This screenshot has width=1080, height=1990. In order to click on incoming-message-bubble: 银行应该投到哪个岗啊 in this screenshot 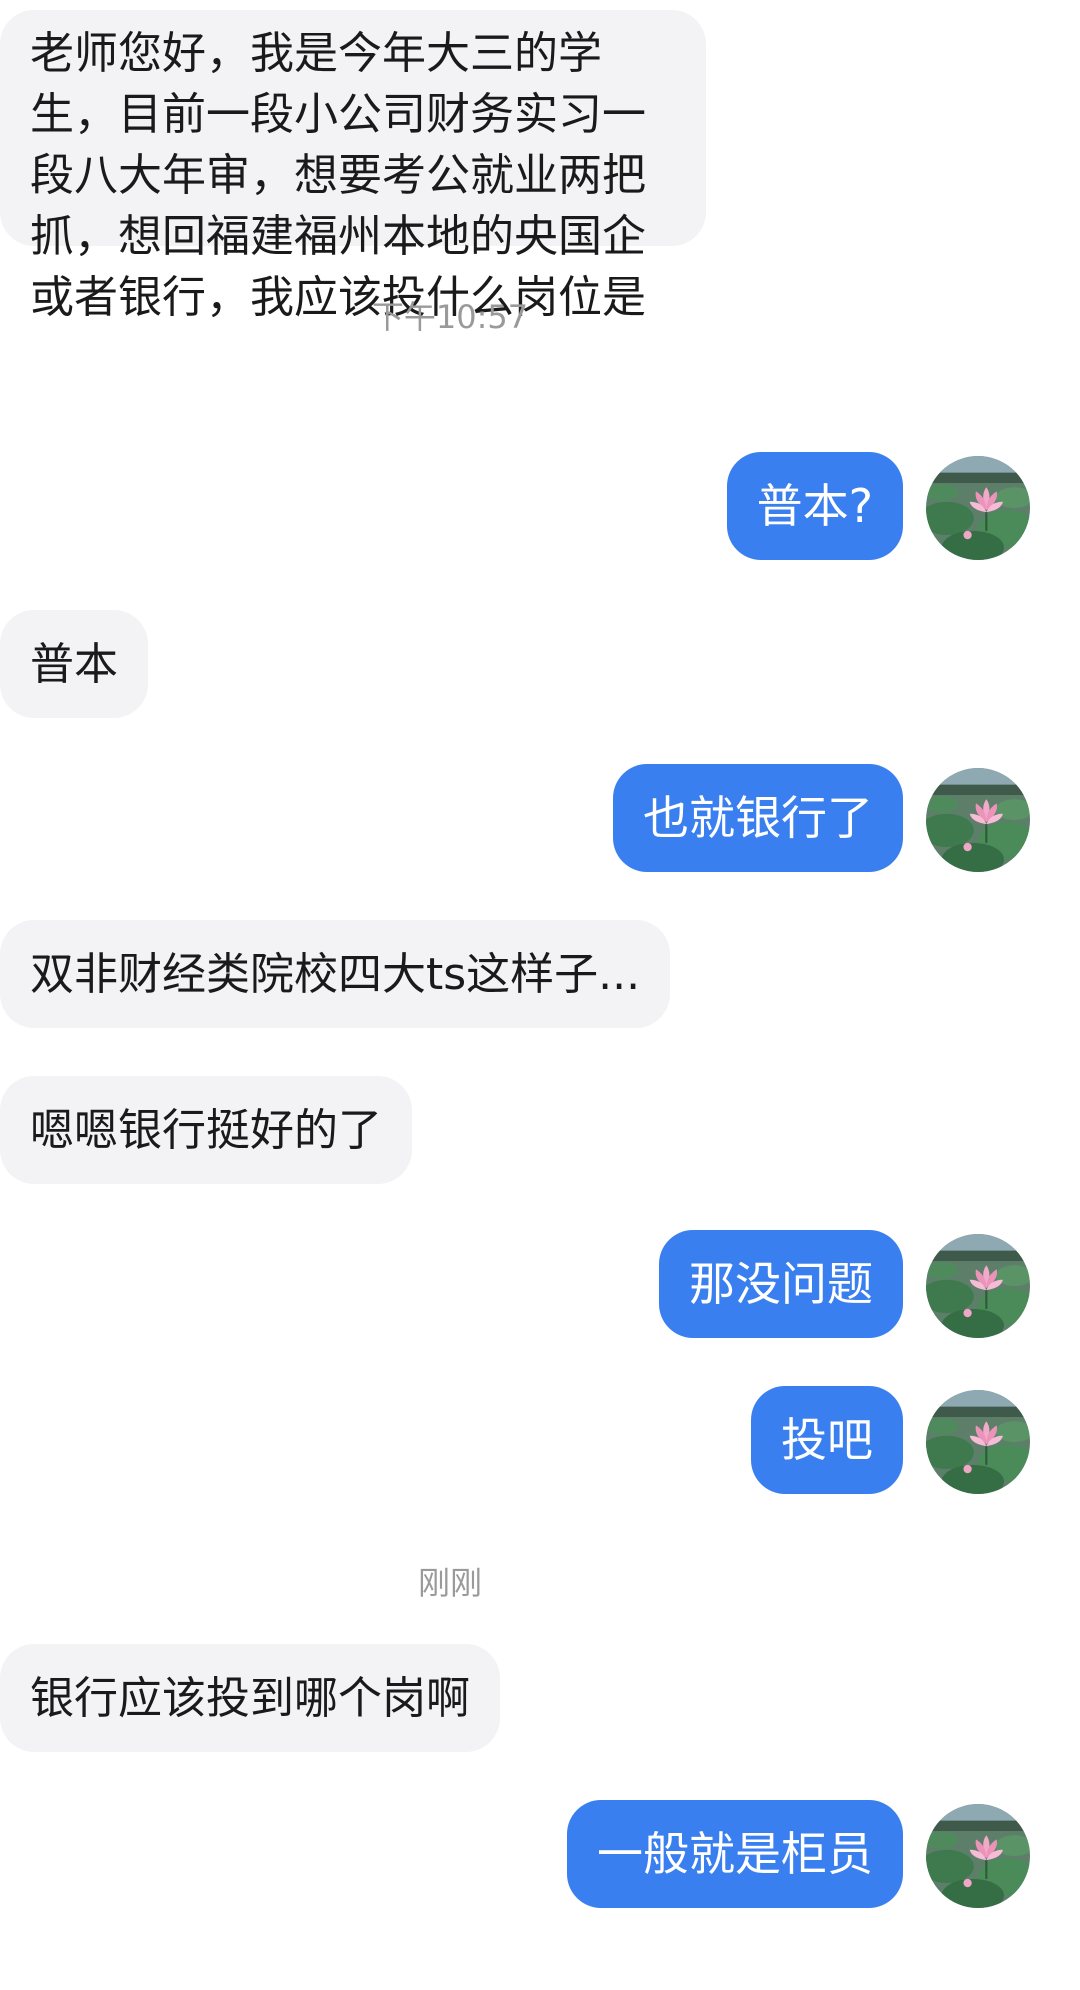, I will do `click(250, 1698)`.